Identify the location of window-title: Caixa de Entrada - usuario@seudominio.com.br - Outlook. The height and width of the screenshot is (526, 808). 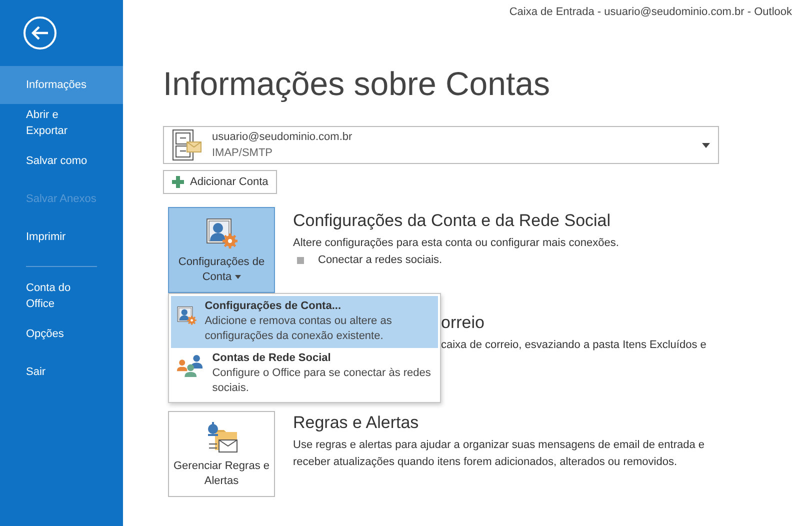
(650, 12).